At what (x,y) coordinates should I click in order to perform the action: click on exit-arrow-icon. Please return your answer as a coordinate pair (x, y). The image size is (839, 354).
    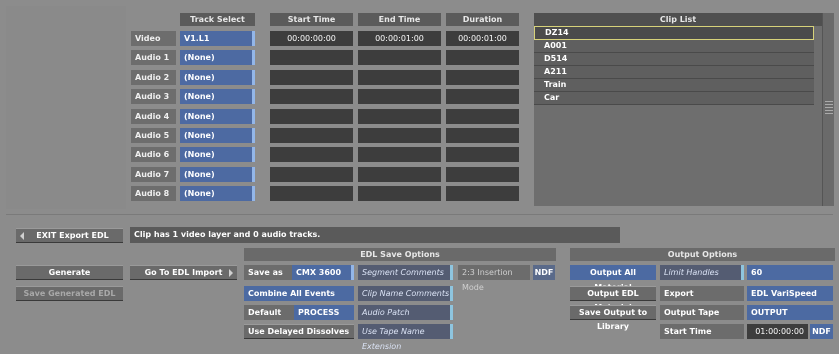
    Looking at the image, I should click on (22, 236).